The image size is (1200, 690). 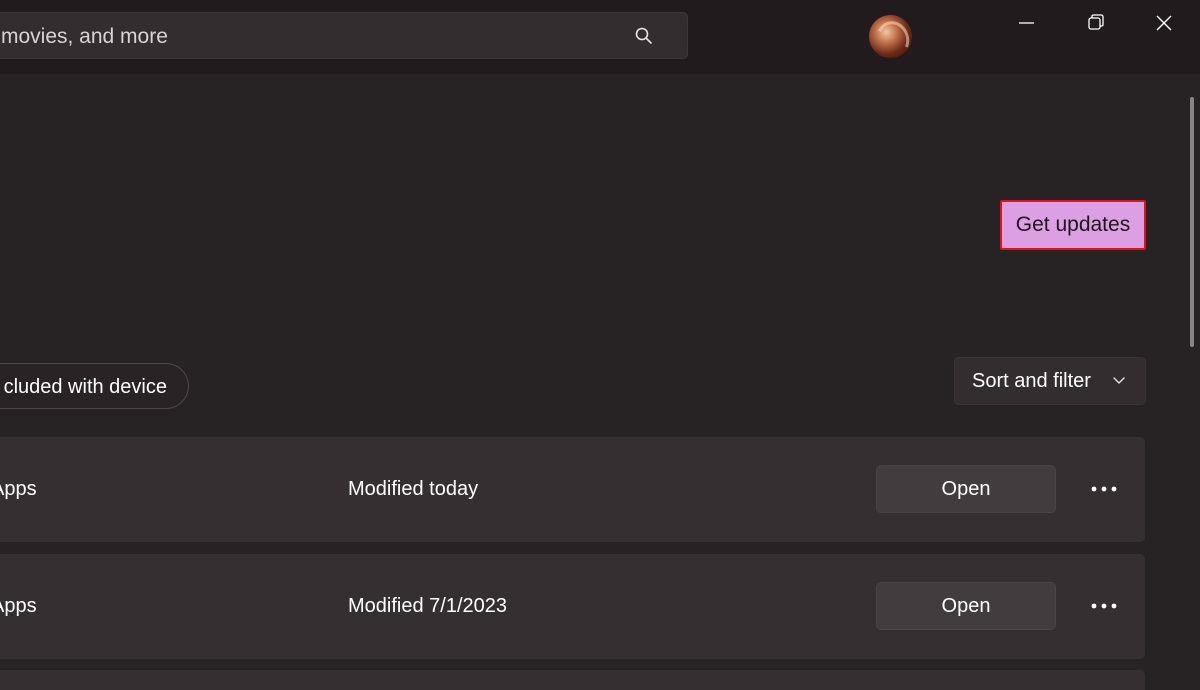 I want to click on sort-and-filter-button: Sort and filter, so click(x=1050, y=381).